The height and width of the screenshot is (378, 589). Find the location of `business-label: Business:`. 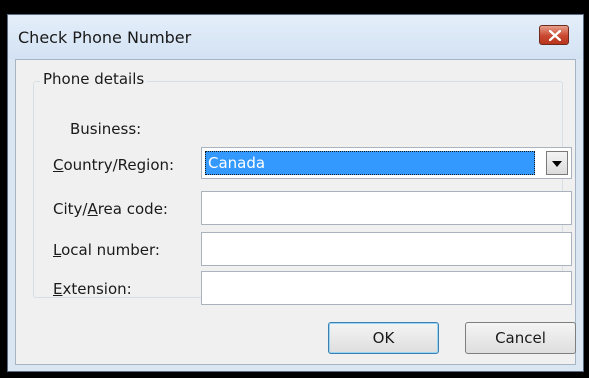

business-label: Business: is located at coordinates (106, 129).